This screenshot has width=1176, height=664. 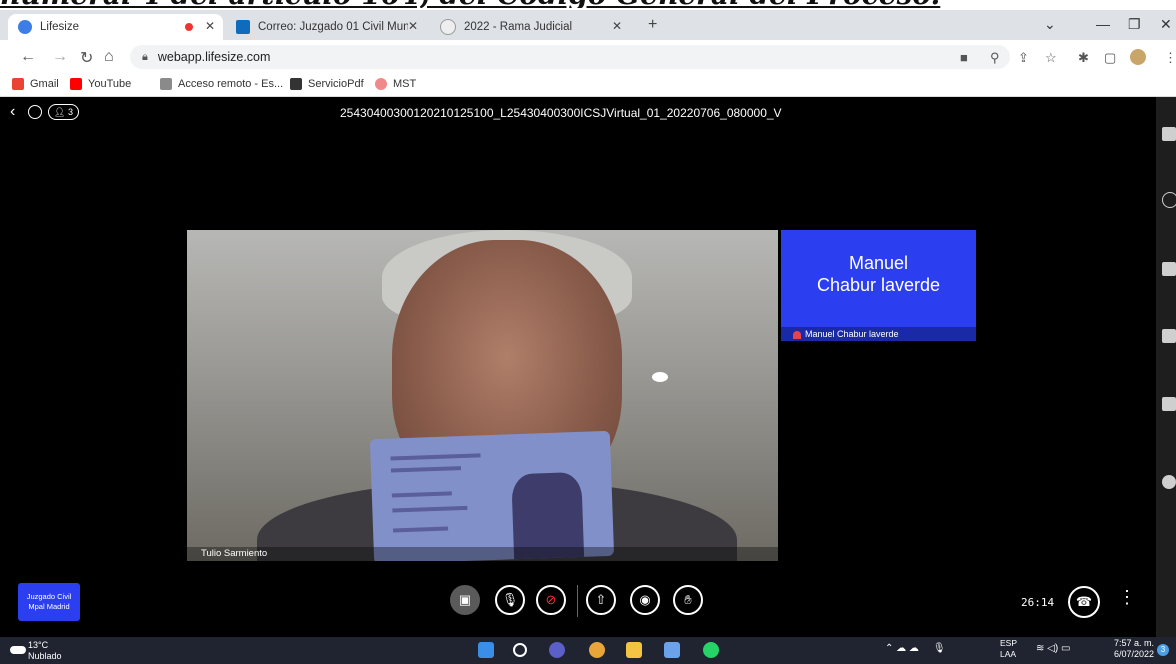 I want to click on zoom-icon: ⚲, so click(x=995, y=58).